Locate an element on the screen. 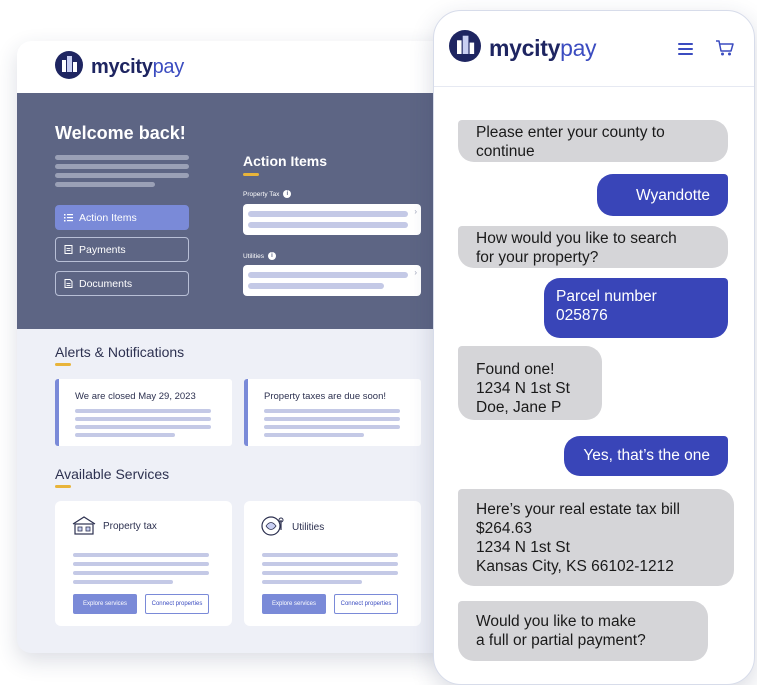 The height and width of the screenshot is (685, 757). alerts-heading: Alerts & Notifications is located at coordinates (120, 352).